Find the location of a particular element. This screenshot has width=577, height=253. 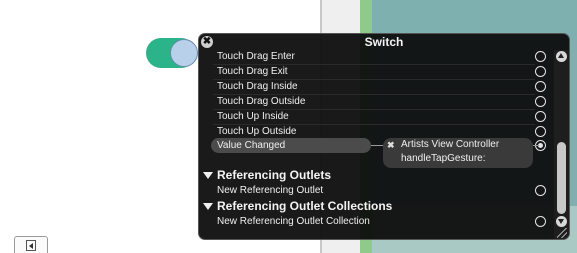

sidebar-toggle-icon is located at coordinates (31, 245).